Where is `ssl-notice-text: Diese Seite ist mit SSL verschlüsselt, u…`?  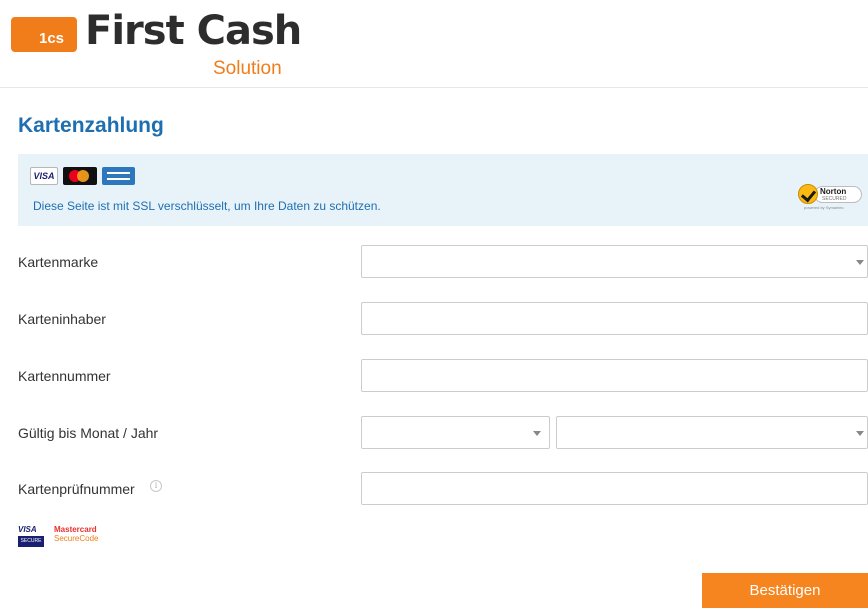
ssl-notice-text: Diese Seite ist mit SSL verschlüsselt, u… is located at coordinates (207, 206).